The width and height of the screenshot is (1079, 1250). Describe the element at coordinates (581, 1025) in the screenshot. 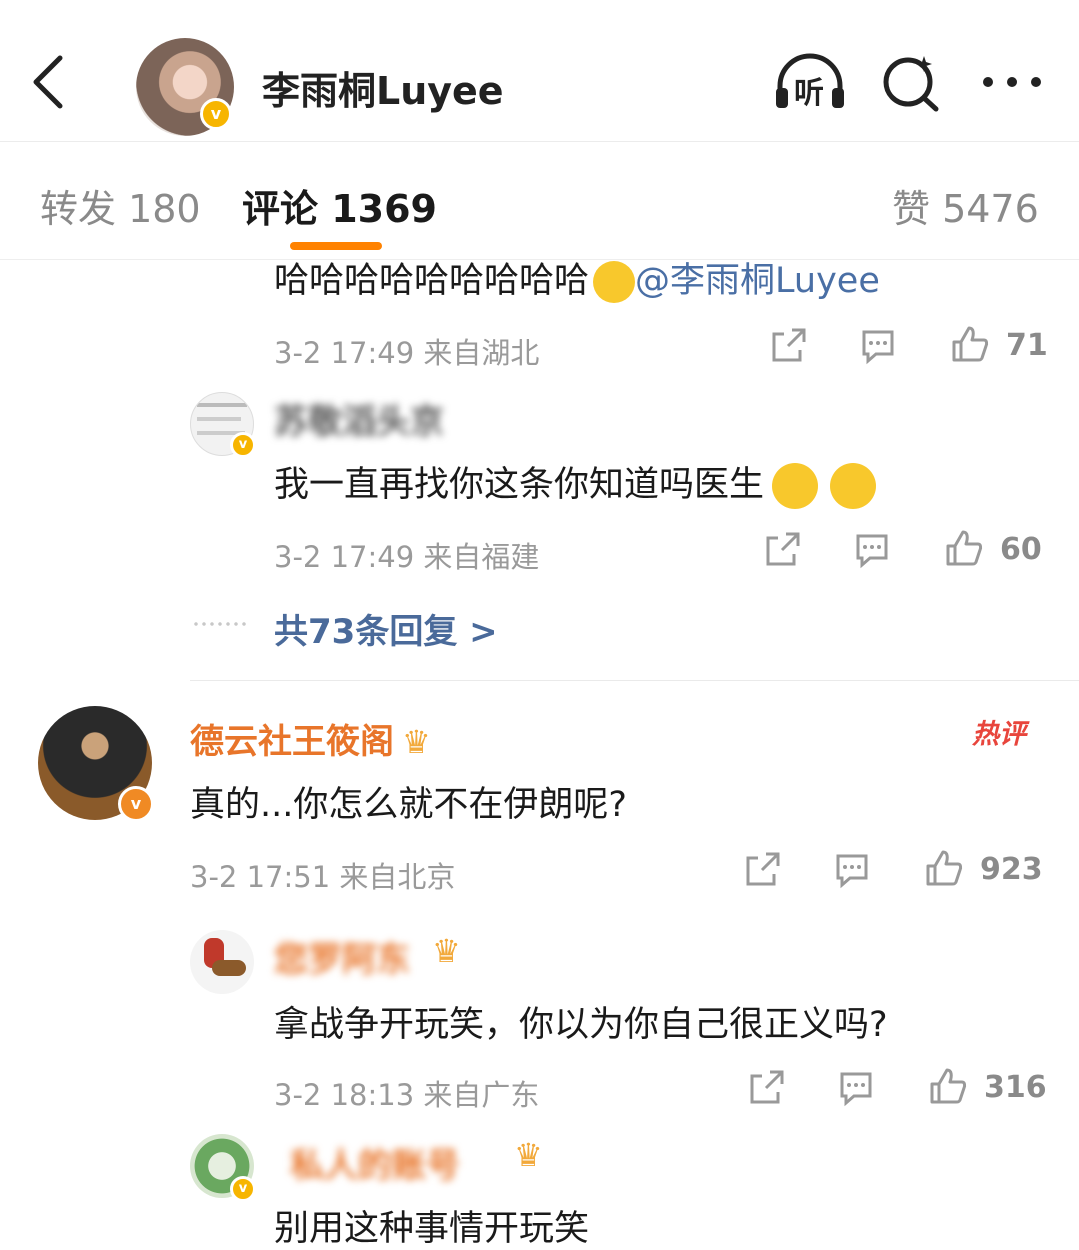

I see `comment-text: 拿战争开玩笑，你以为你自己很正义吗?` at that location.